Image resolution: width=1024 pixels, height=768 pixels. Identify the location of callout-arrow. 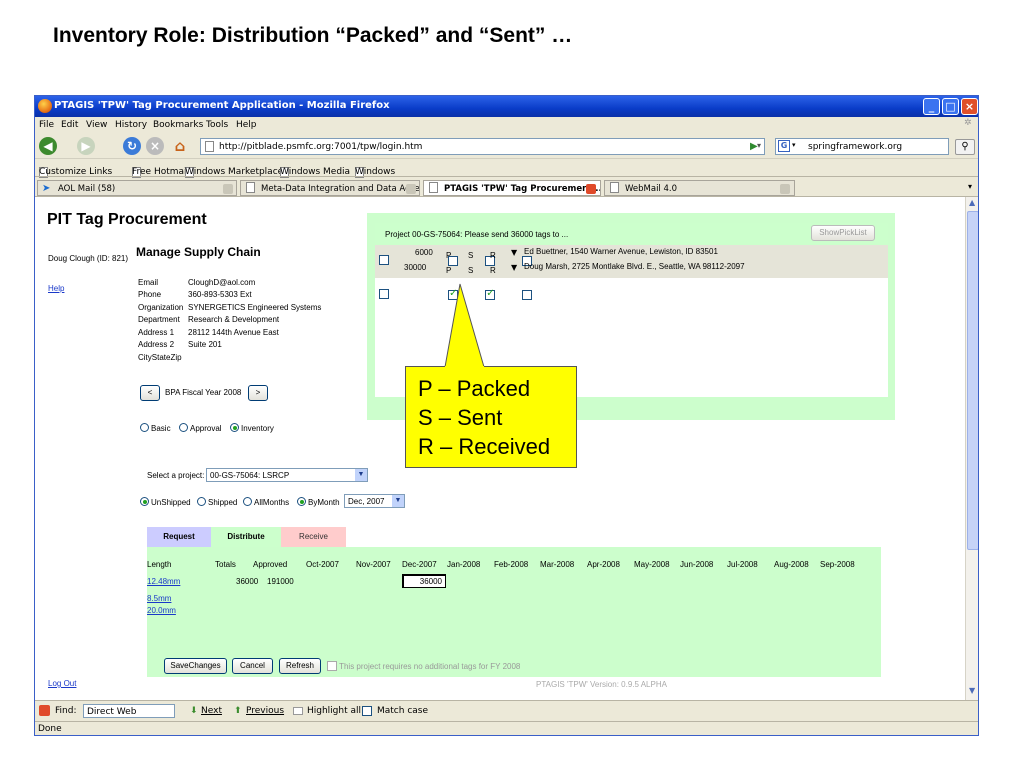
(464, 325).